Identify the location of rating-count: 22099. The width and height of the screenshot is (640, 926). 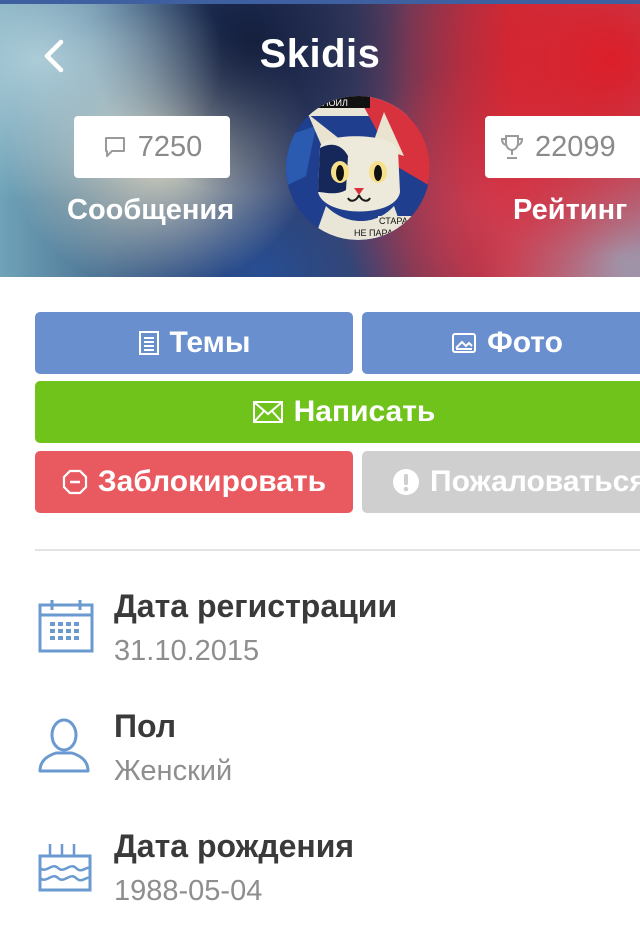
(575, 146).